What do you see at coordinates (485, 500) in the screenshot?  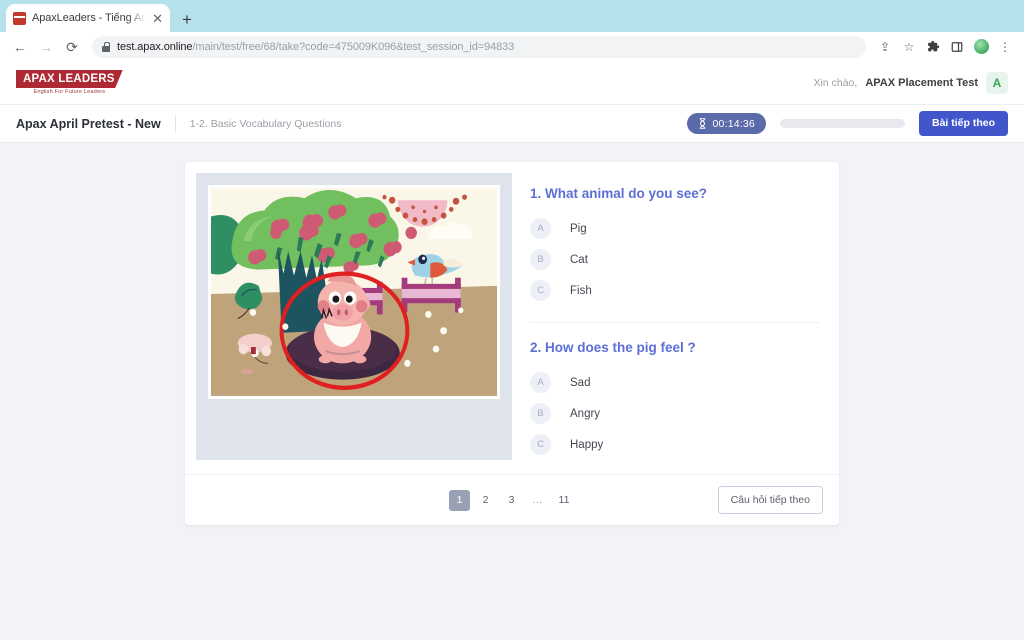 I see `page-2: 2` at bounding box center [485, 500].